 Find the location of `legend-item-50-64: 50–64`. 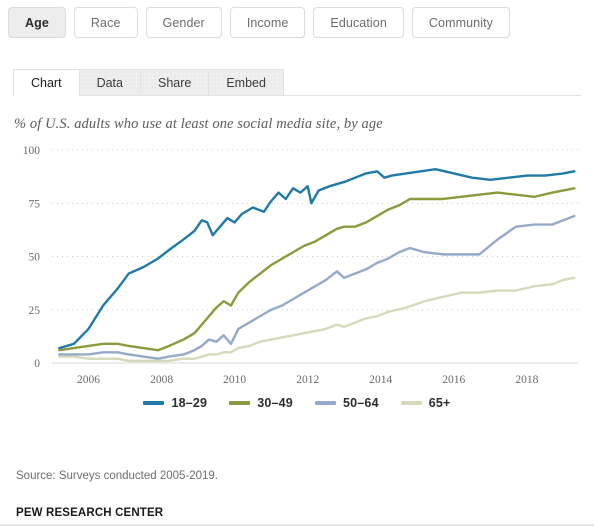

legend-item-50-64: 50–64 is located at coordinates (346, 403).